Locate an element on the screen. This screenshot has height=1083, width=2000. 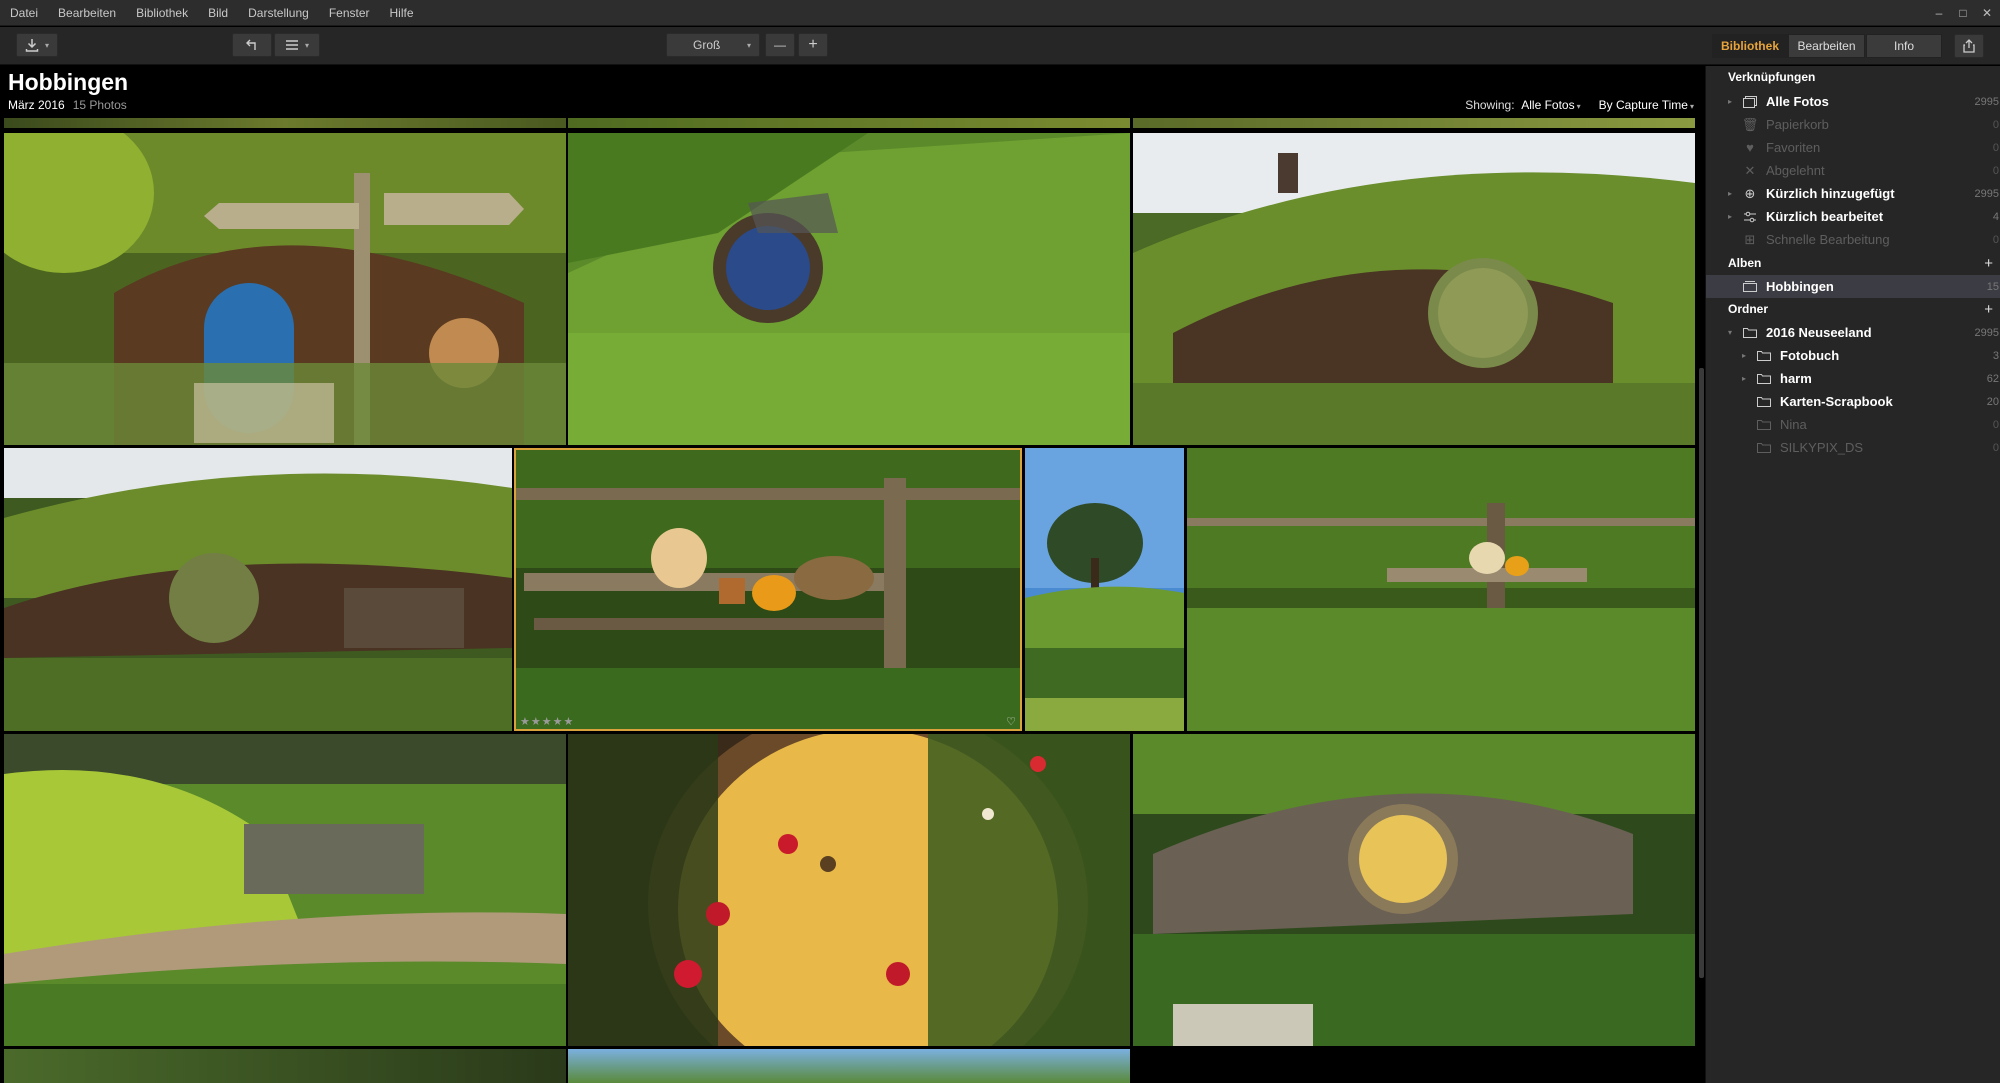
zoom-out-button: — is located at coordinates (780, 45).